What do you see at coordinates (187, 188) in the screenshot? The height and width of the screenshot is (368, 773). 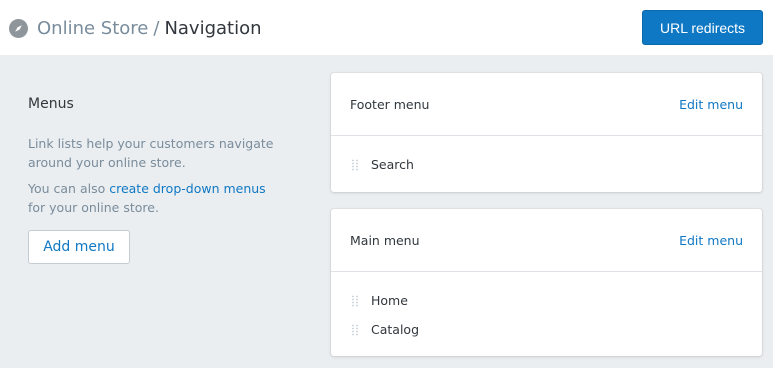 I see `create-dropdown-menus-link: create drop-down menus` at bounding box center [187, 188].